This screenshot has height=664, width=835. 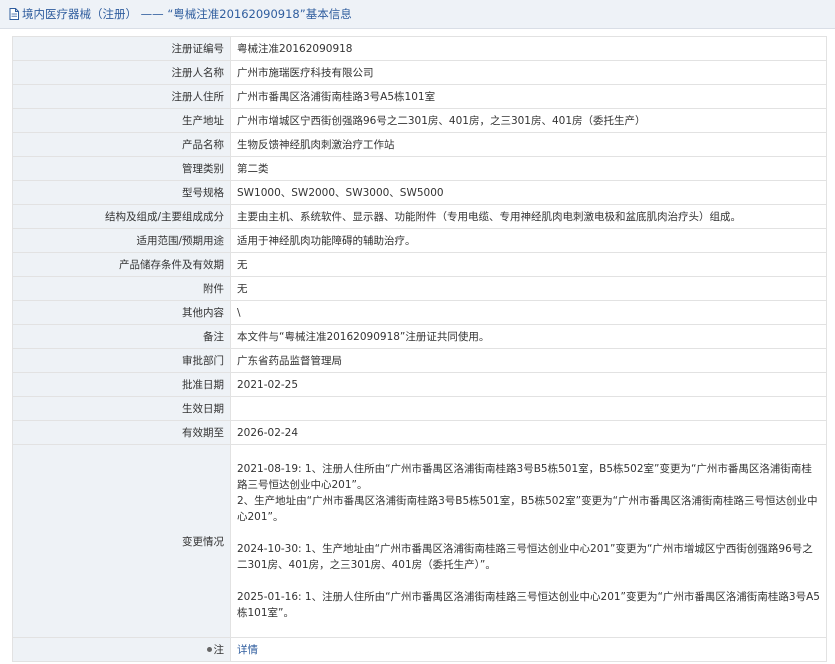 I want to click on info-row: 注册人名称 广州市施瑞医疗科技有限公司, so click(x=419, y=72).